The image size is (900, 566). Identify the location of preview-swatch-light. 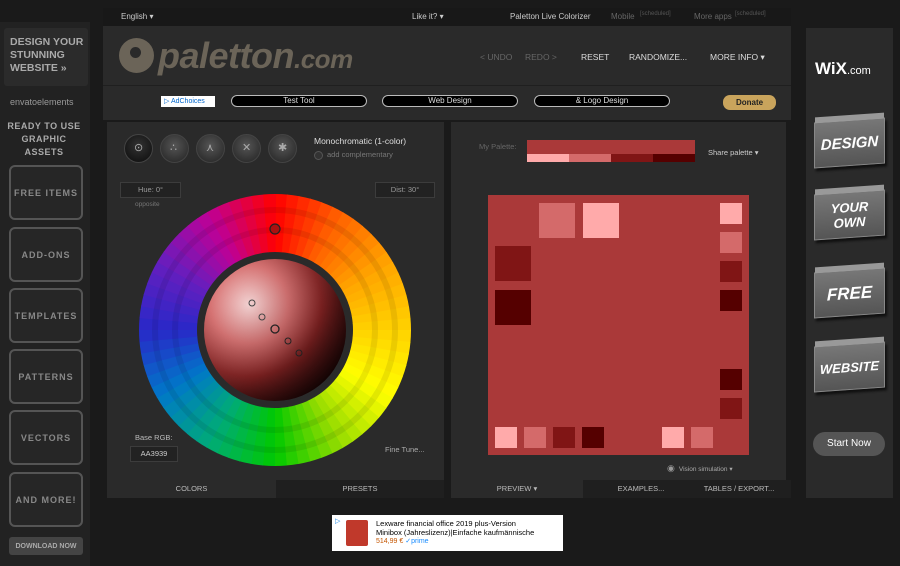
(557, 220).